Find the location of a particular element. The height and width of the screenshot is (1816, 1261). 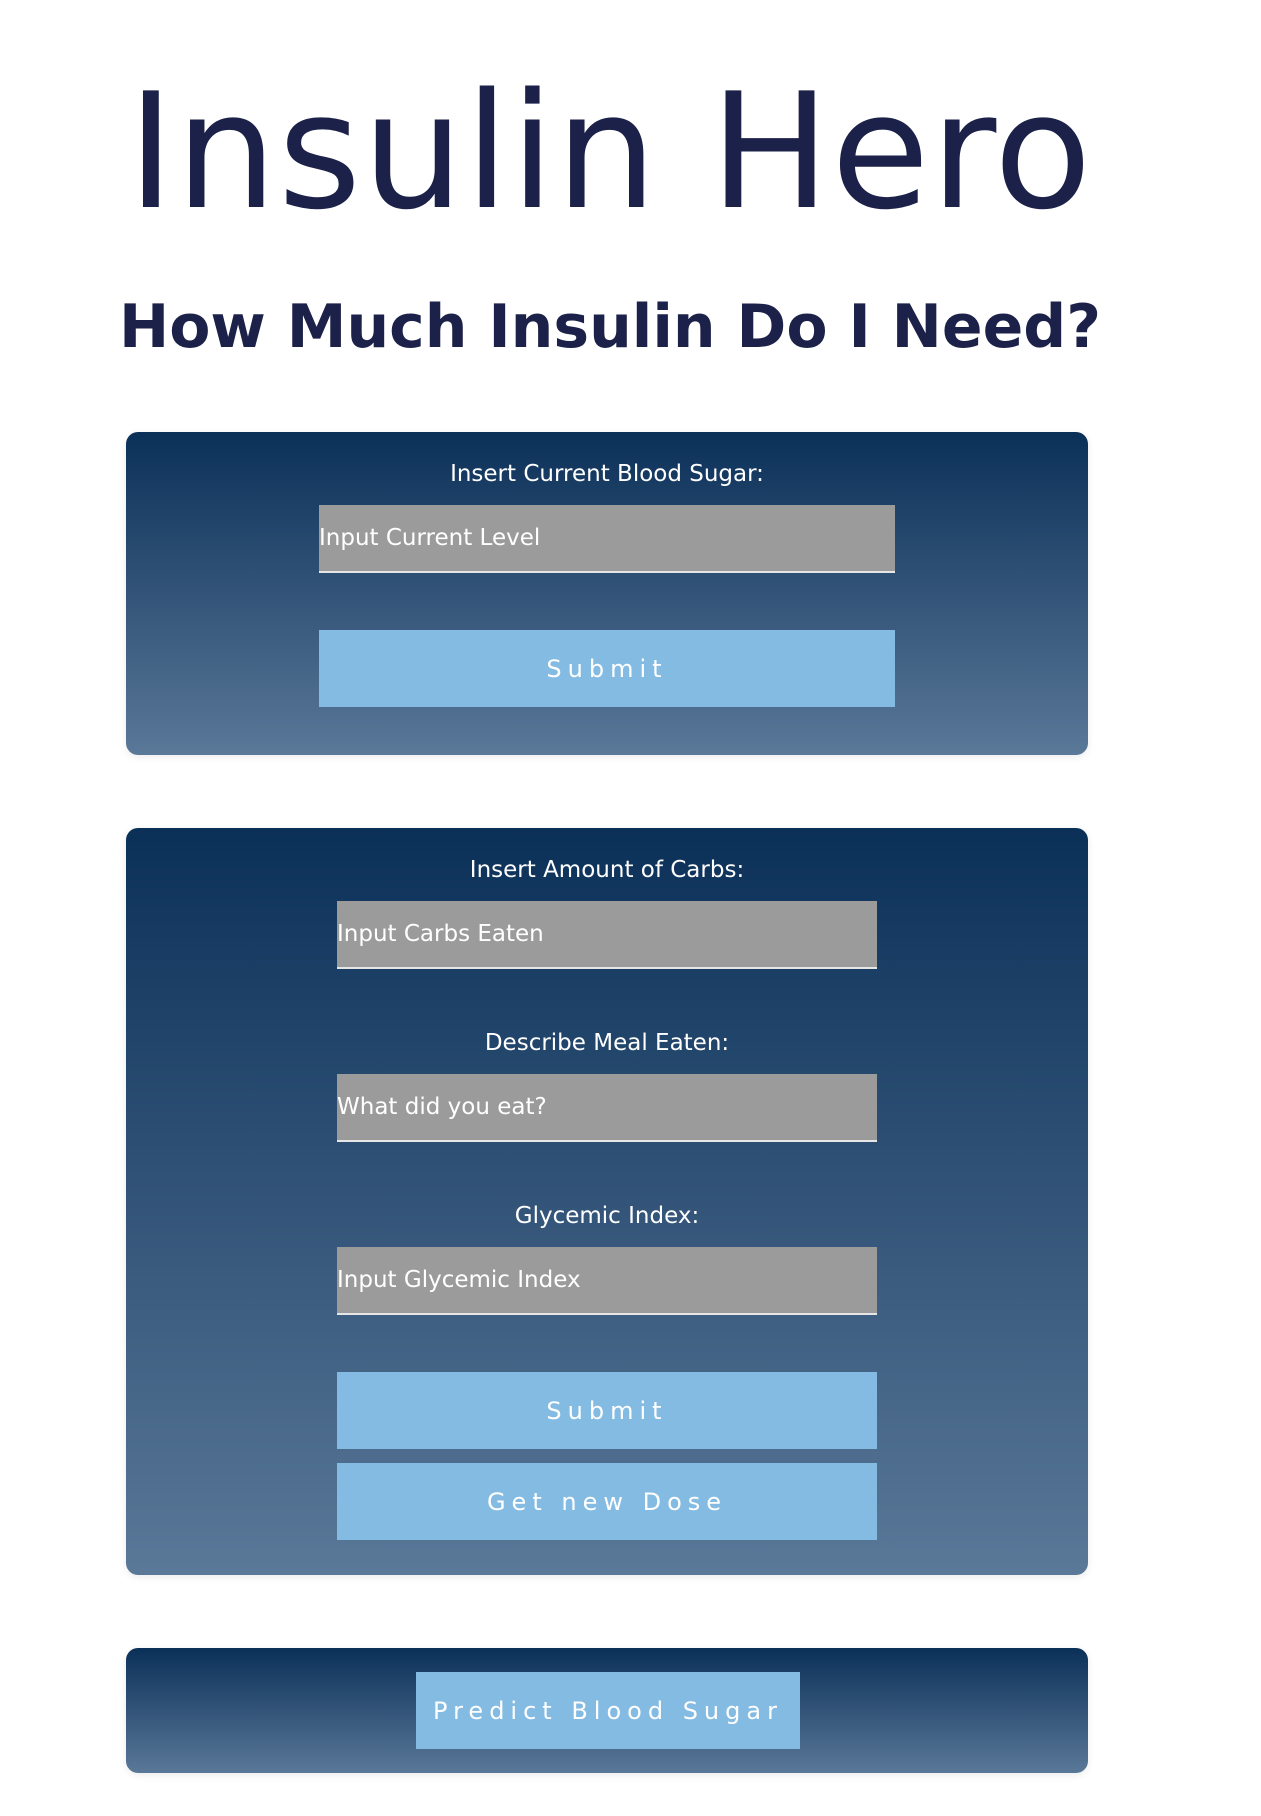

carbs-input is located at coordinates (607, 935).